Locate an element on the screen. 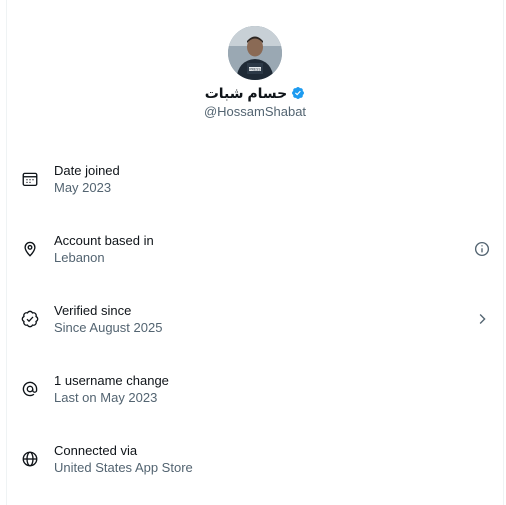  row-title: 1 username change is located at coordinates (111, 380).